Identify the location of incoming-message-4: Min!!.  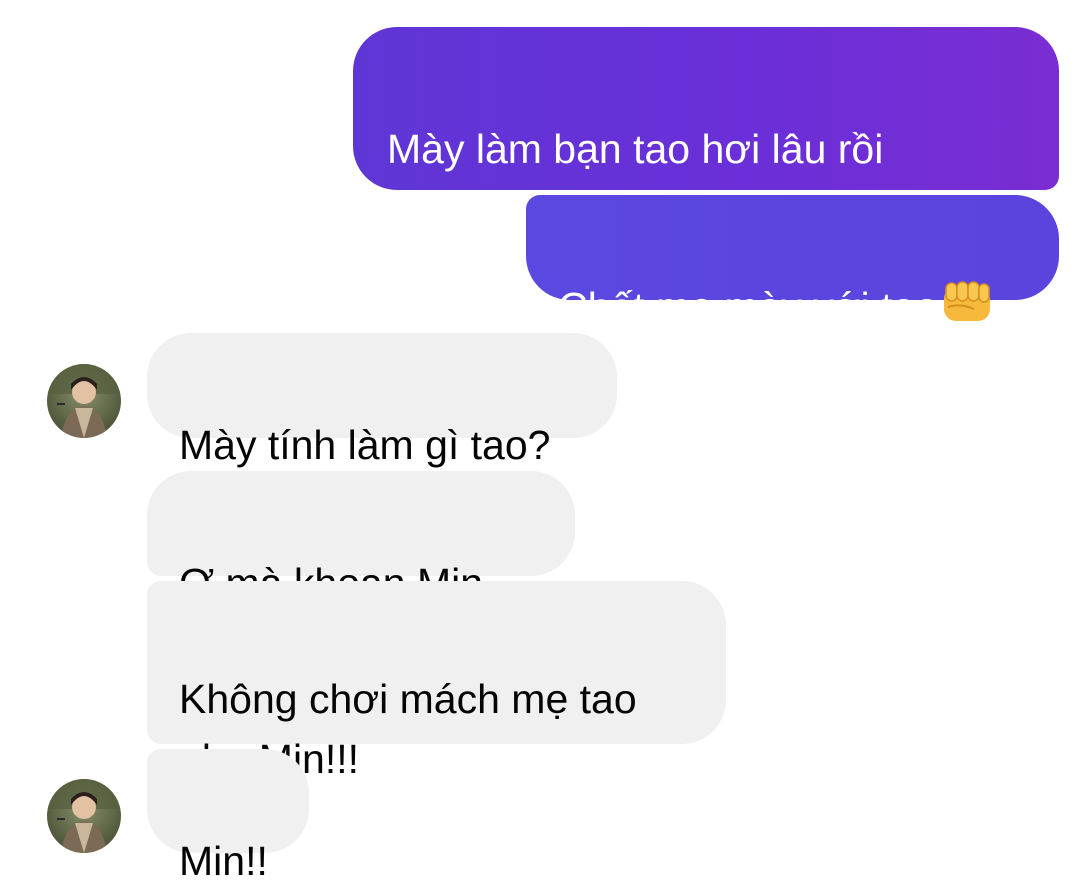
(228, 816).